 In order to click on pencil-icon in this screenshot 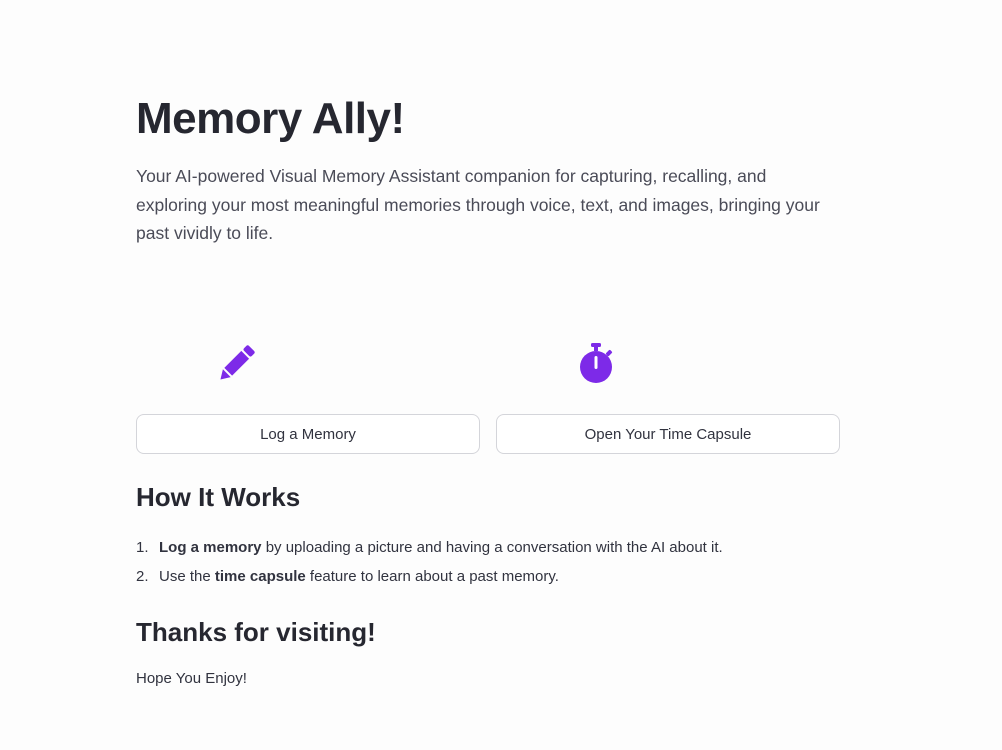, I will do `click(236, 364)`.